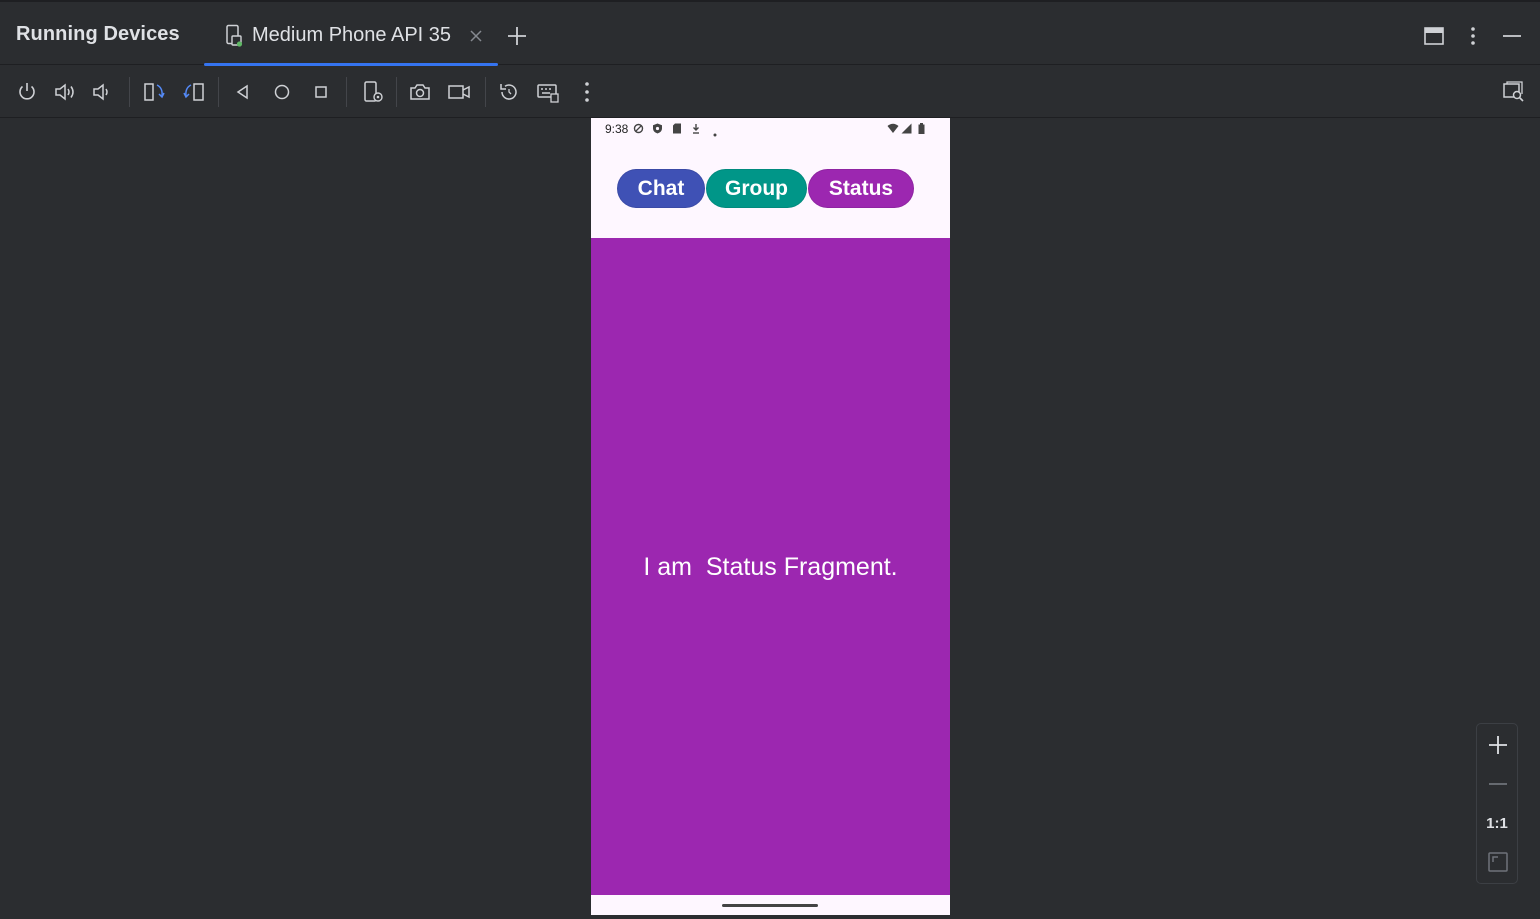  What do you see at coordinates (509, 92) in the screenshot?
I see `reset-icon` at bounding box center [509, 92].